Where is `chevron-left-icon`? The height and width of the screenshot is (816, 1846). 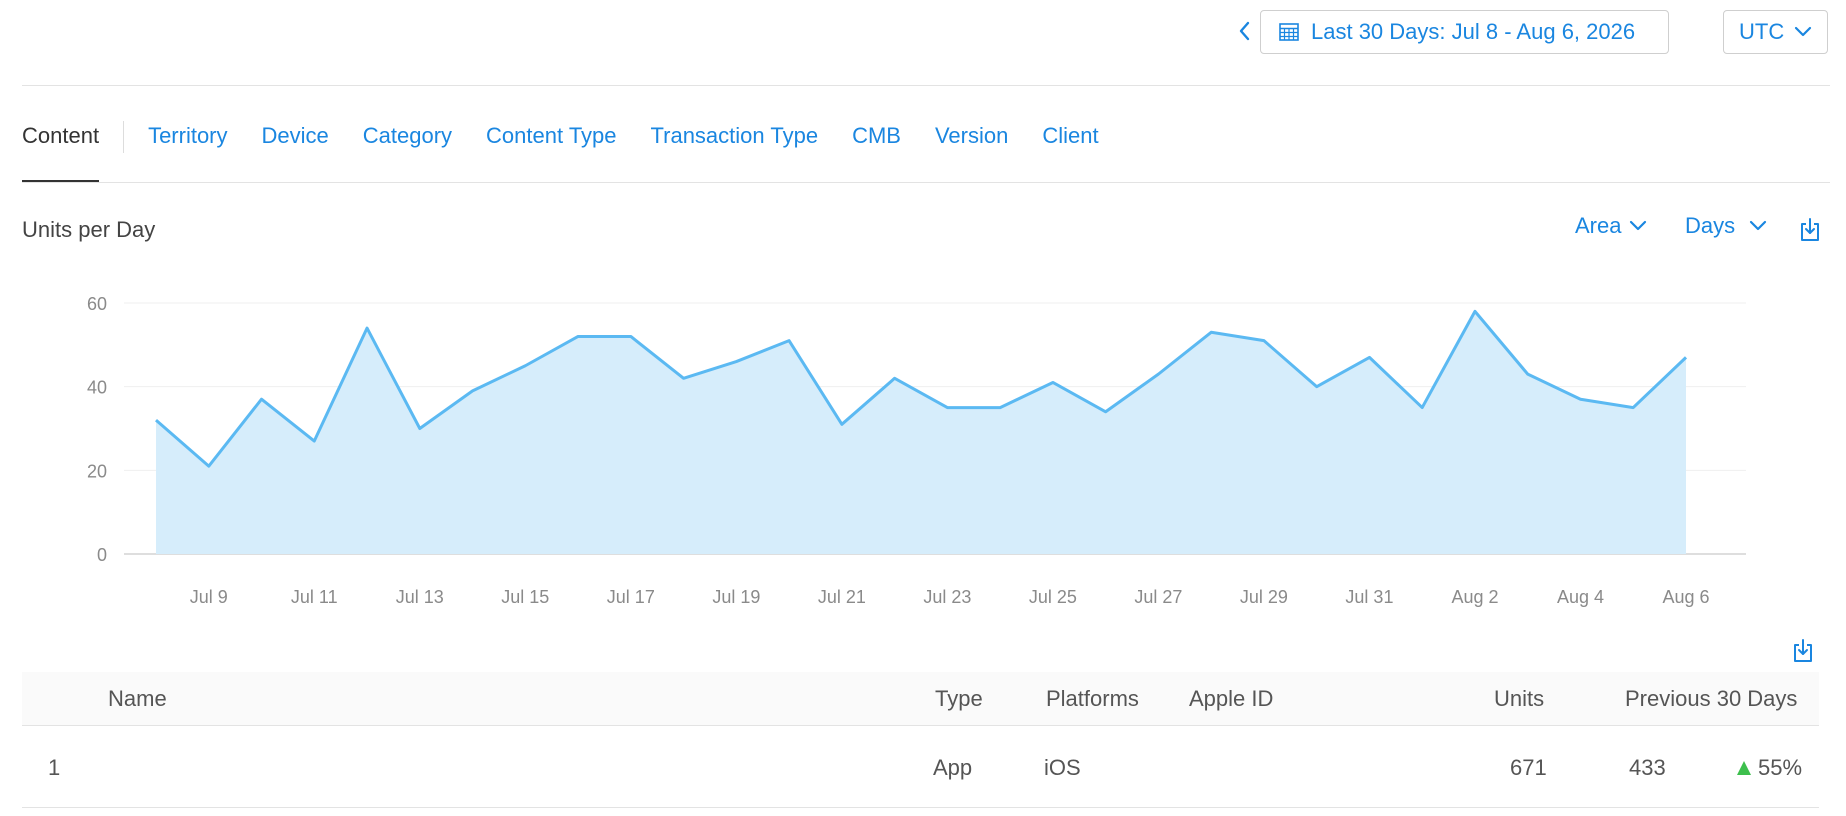
chevron-left-icon is located at coordinates (1244, 31).